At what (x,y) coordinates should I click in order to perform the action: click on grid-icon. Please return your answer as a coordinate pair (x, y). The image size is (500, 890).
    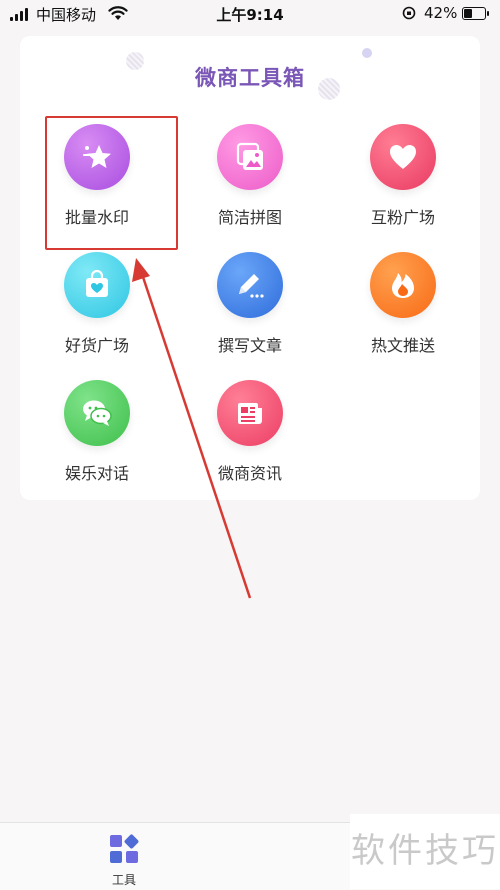
    Looking at the image, I should click on (124, 848).